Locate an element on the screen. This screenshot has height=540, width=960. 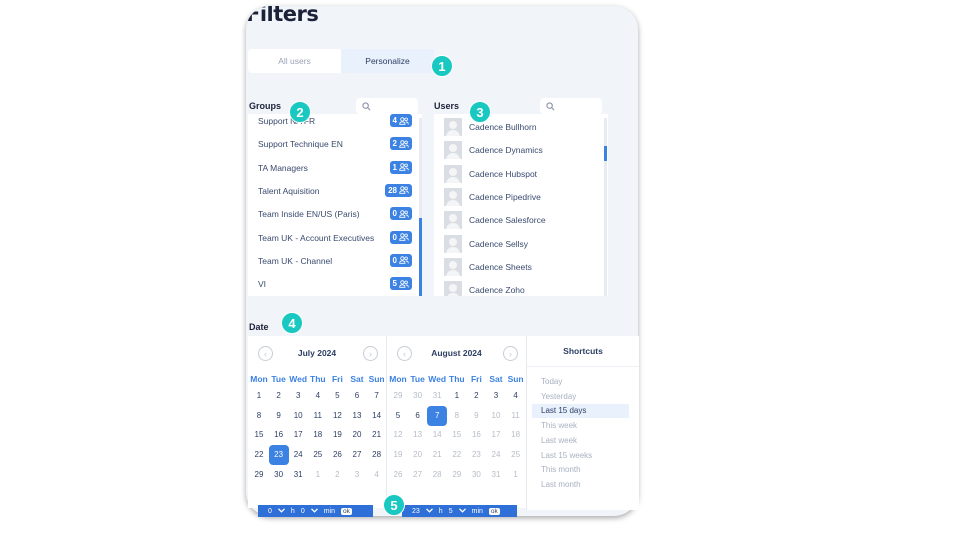
group-item: VI is located at coordinates (262, 284).